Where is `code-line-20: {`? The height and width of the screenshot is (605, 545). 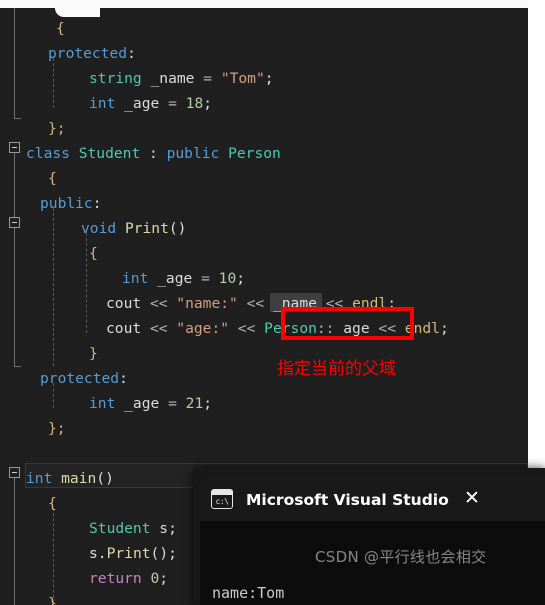 code-line-20: { is located at coordinates (52, 503).